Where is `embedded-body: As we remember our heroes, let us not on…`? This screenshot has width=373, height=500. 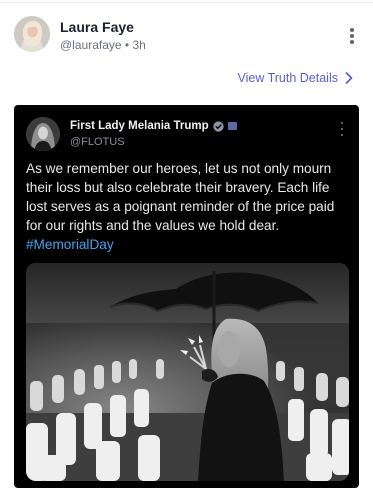
embedded-body: As we remember our heroes, let us not on… is located at coordinates (180, 197).